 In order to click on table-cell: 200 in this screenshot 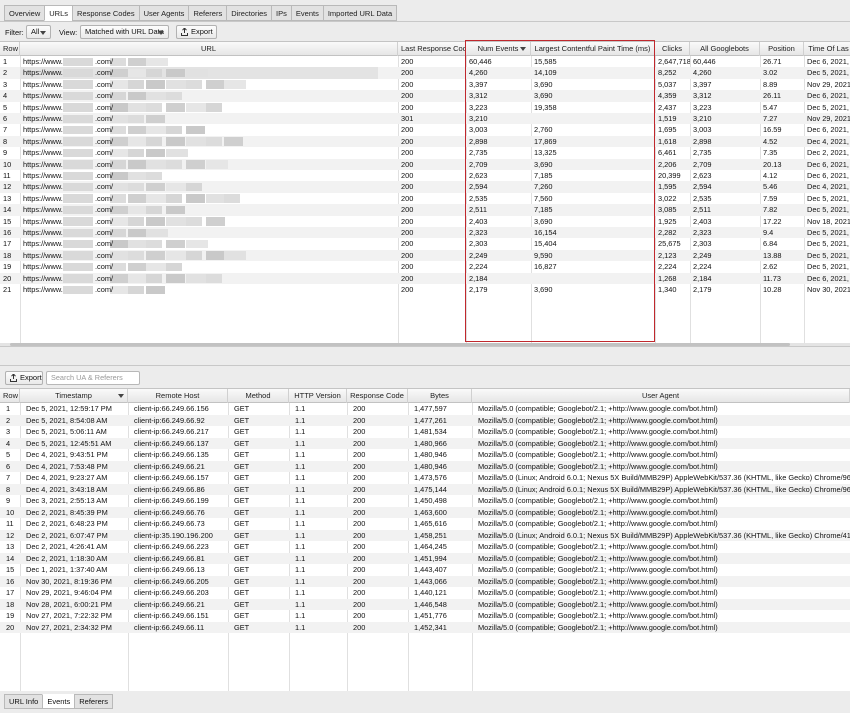, I will do `click(359, 569)`.